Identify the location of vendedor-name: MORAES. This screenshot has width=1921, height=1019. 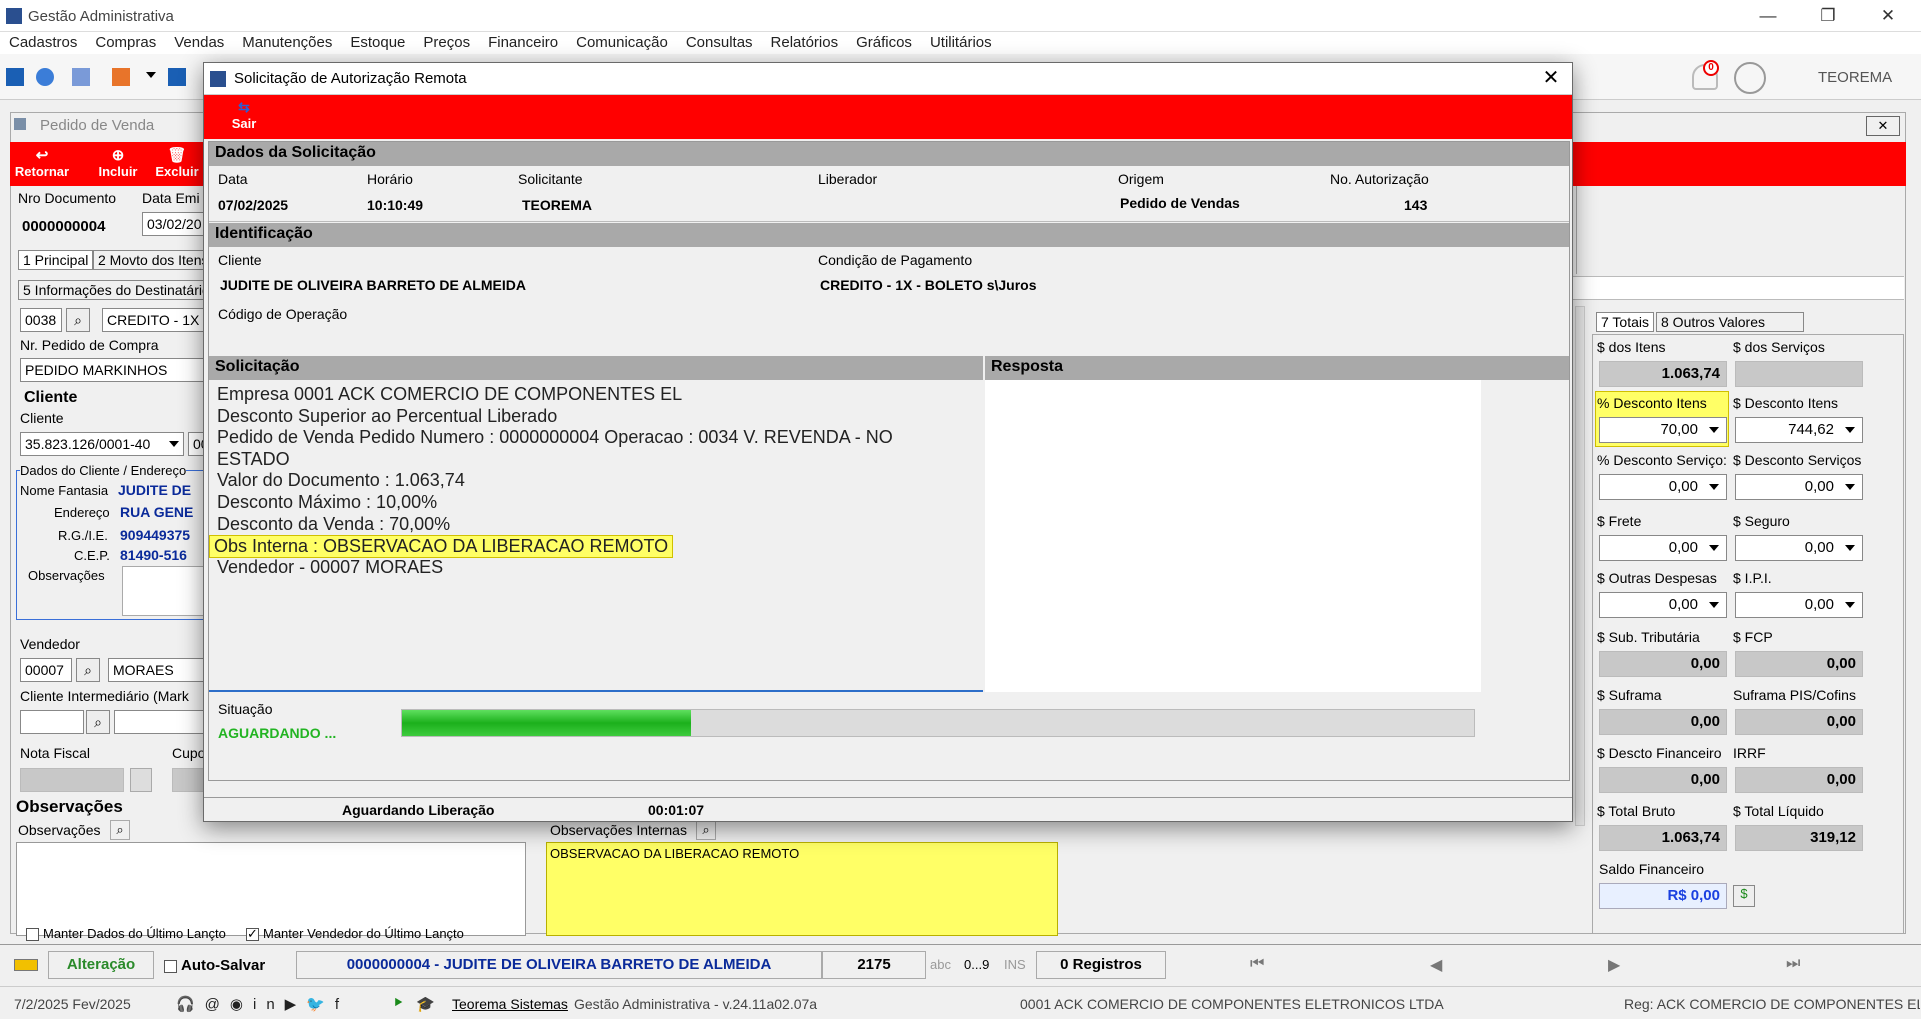
(156, 670).